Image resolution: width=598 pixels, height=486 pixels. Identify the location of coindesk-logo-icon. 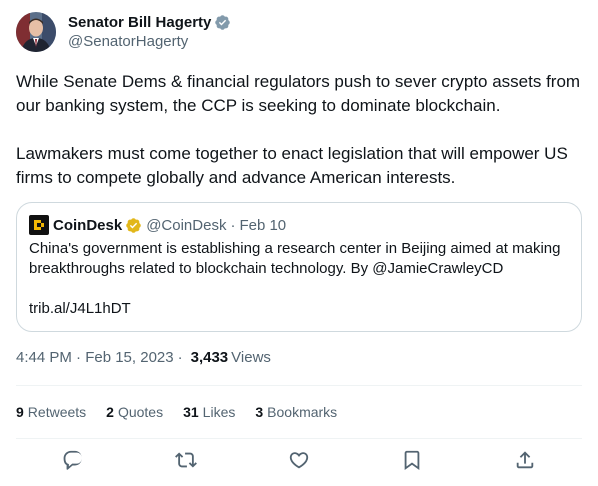
(39, 225).